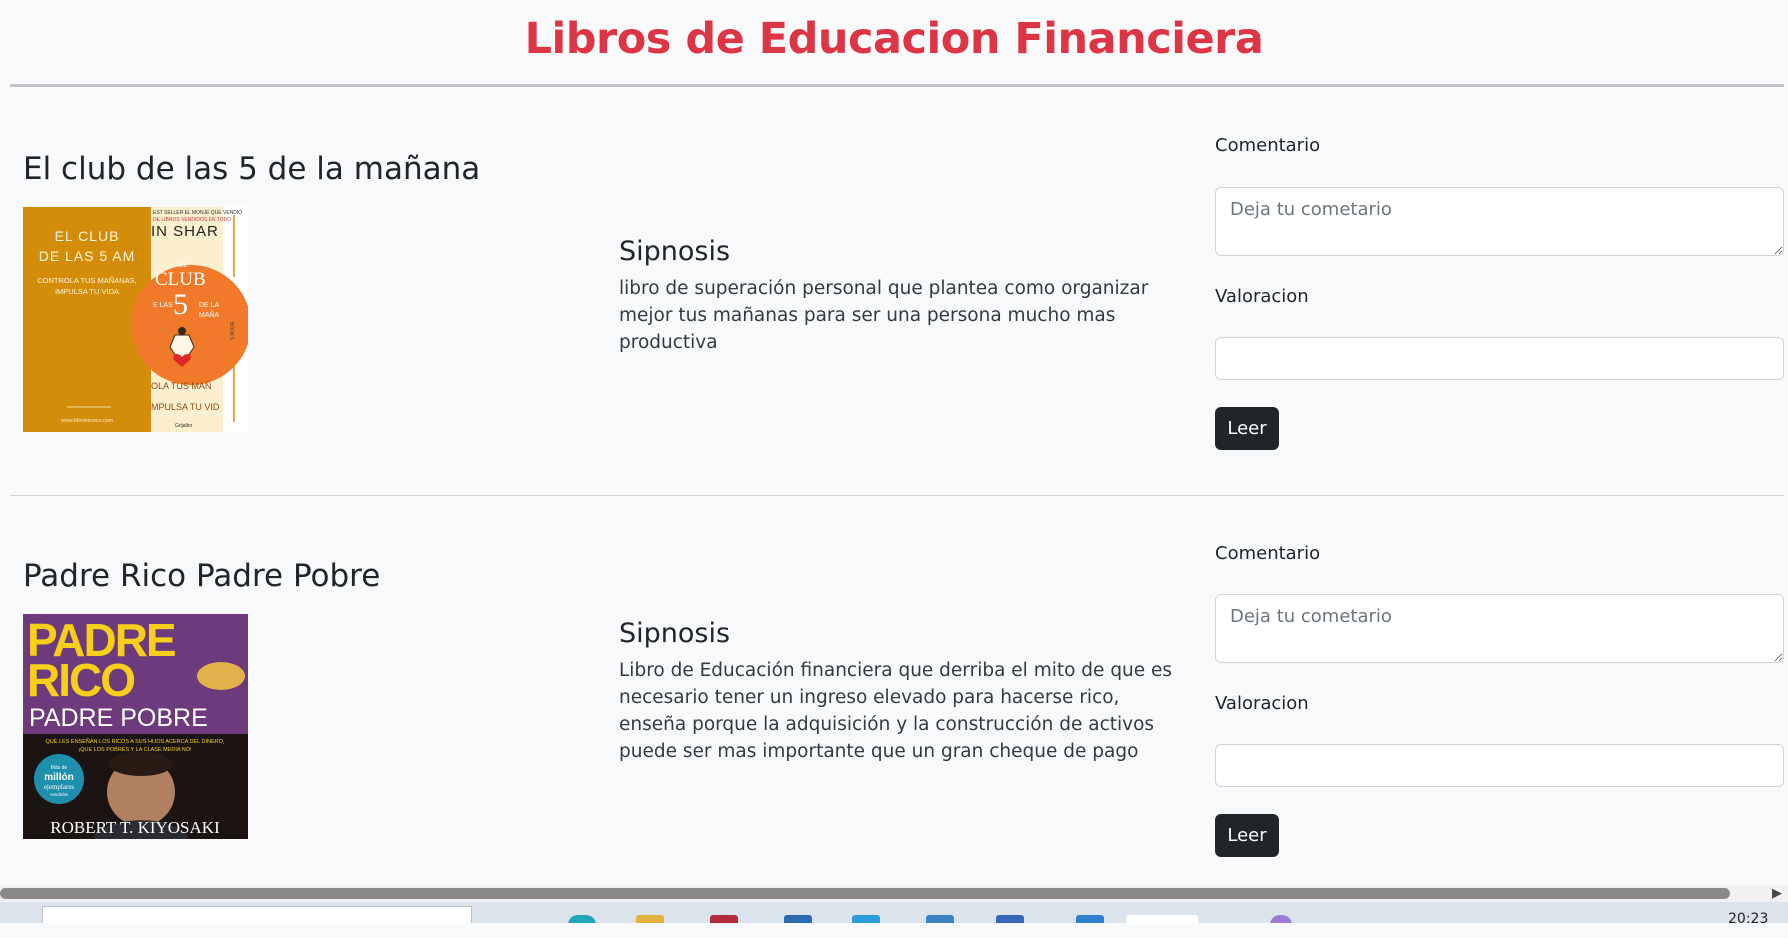  I want to click on svg-text: BOOKS, so click(231, 331).